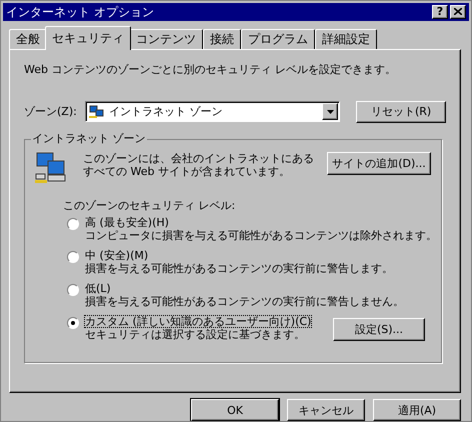 The width and height of the screenshot is (472, 422). I want to click on level-option: 高 (最も安全)(H), so click(261, 222).